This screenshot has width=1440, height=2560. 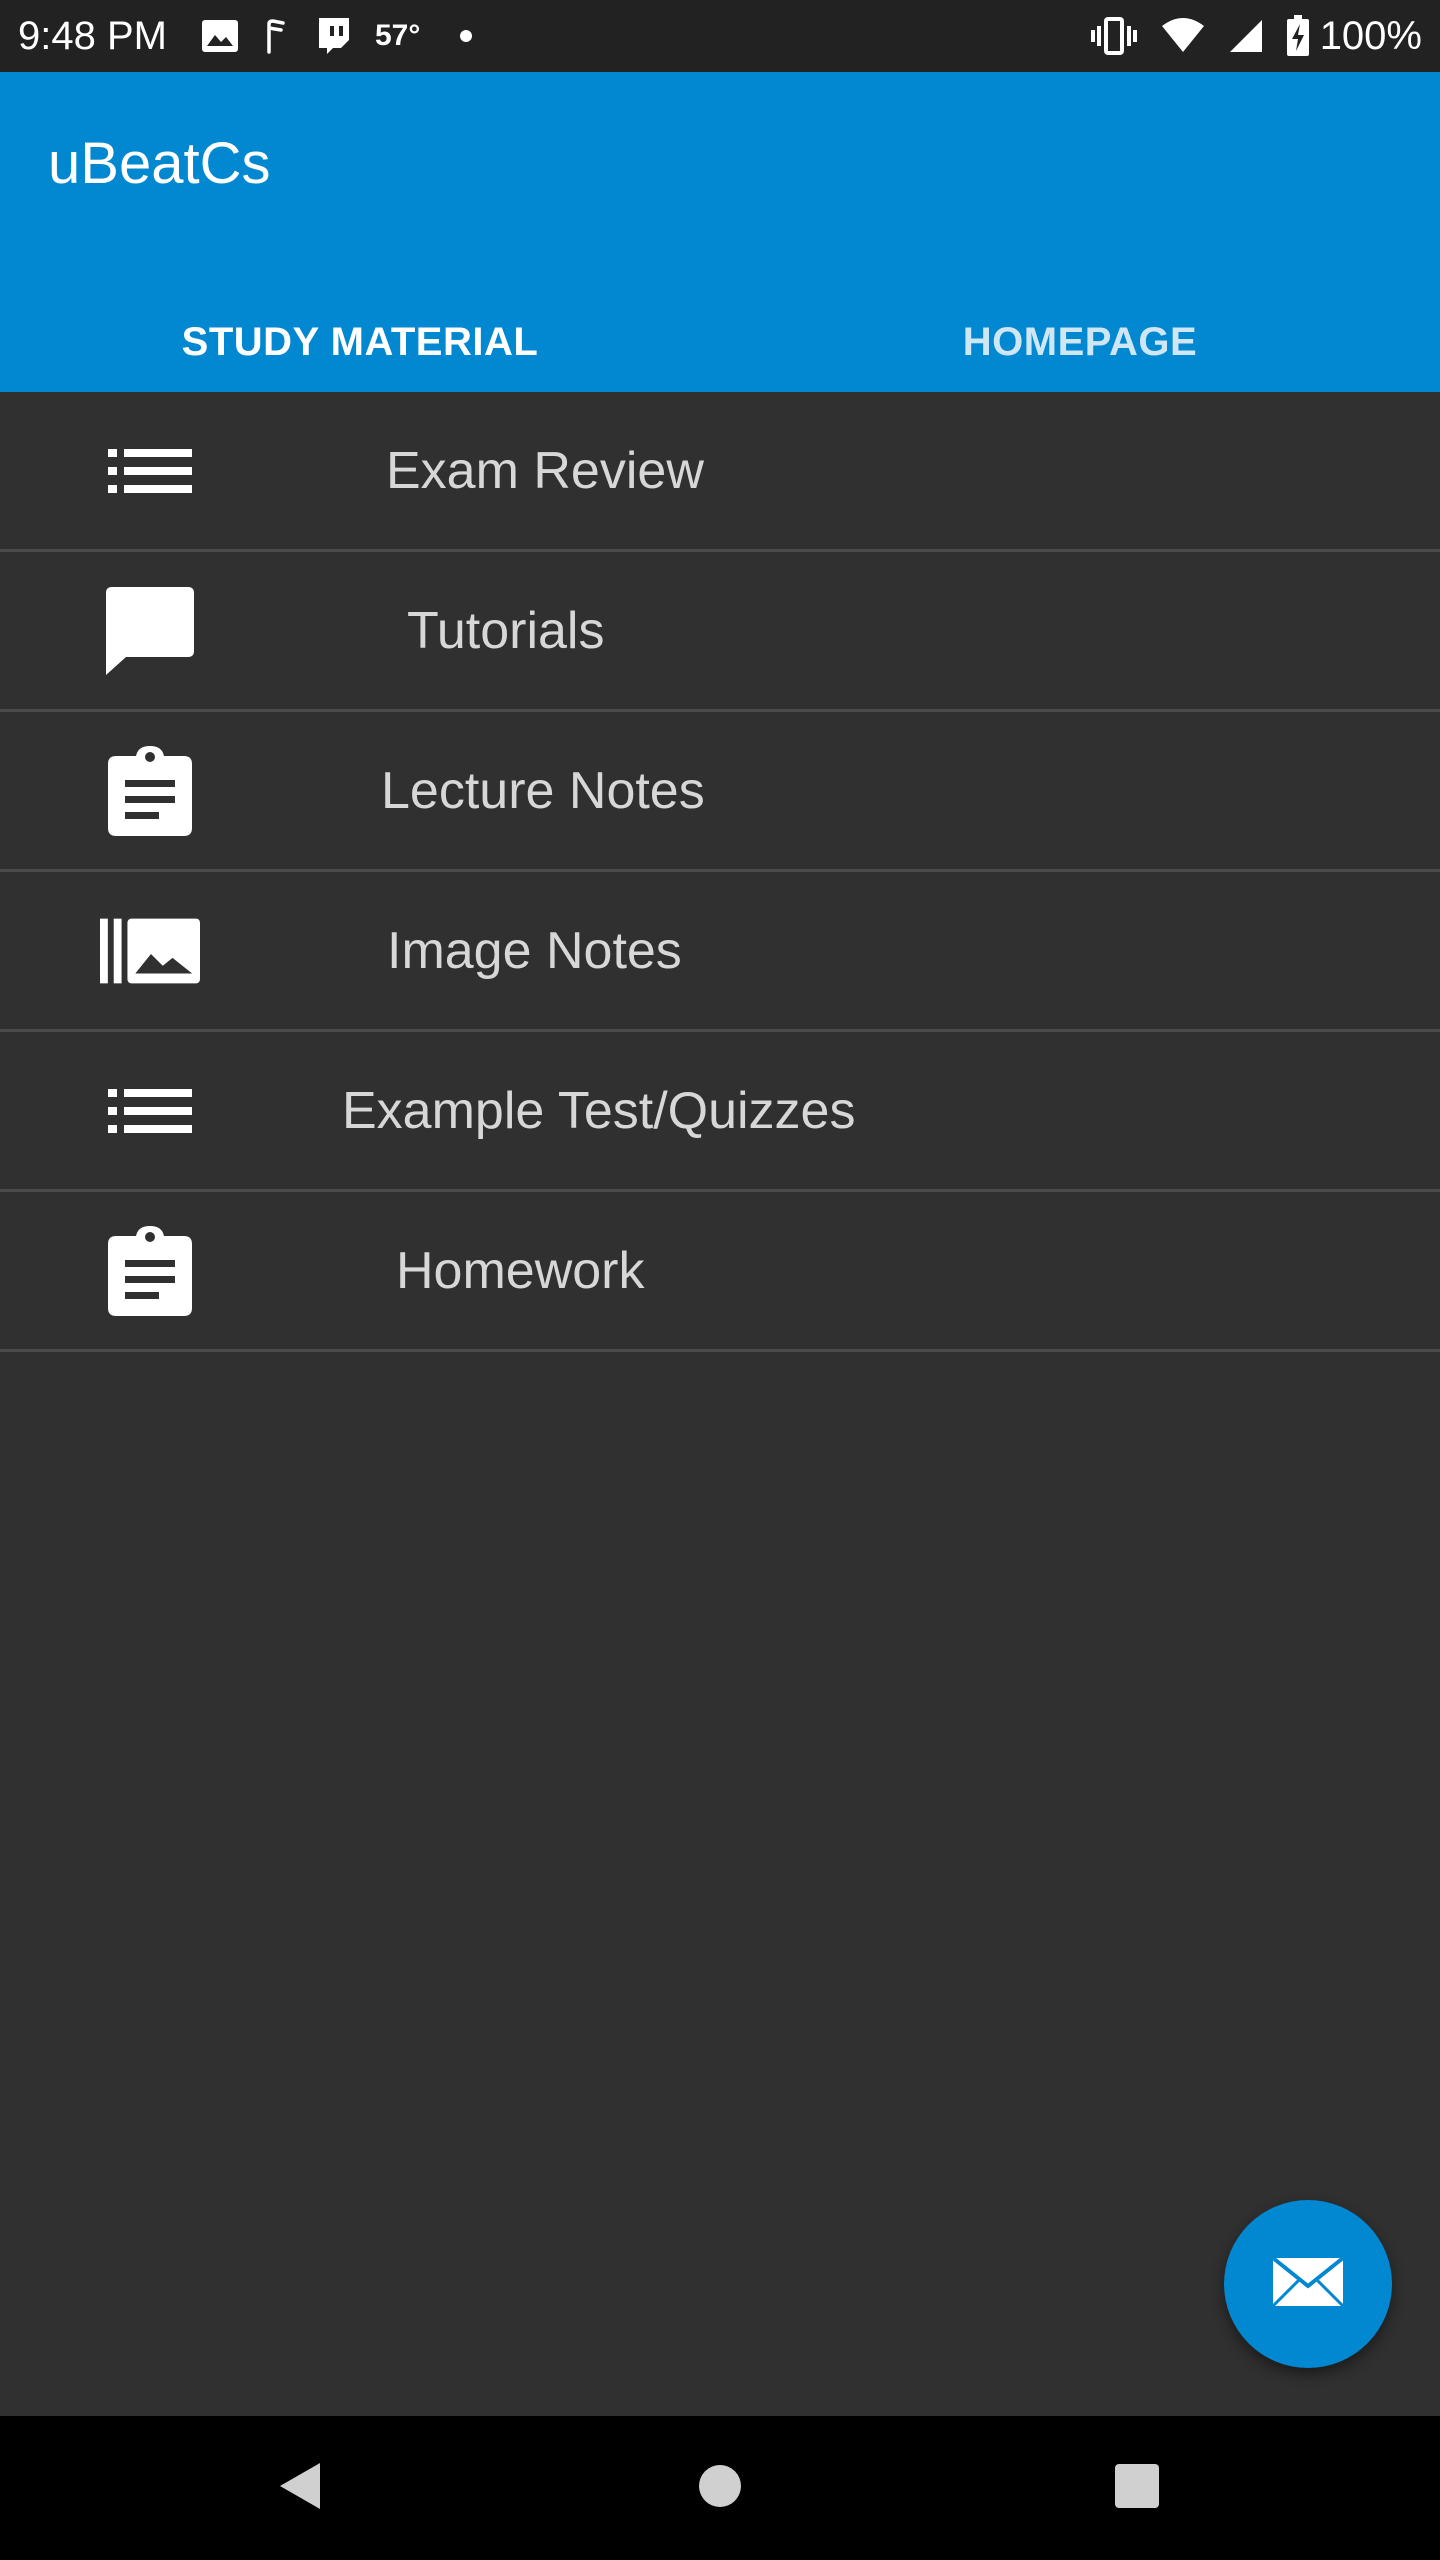 I want to click on tab-homepage: HOMEPAGE, so click(x=1080, y=342).